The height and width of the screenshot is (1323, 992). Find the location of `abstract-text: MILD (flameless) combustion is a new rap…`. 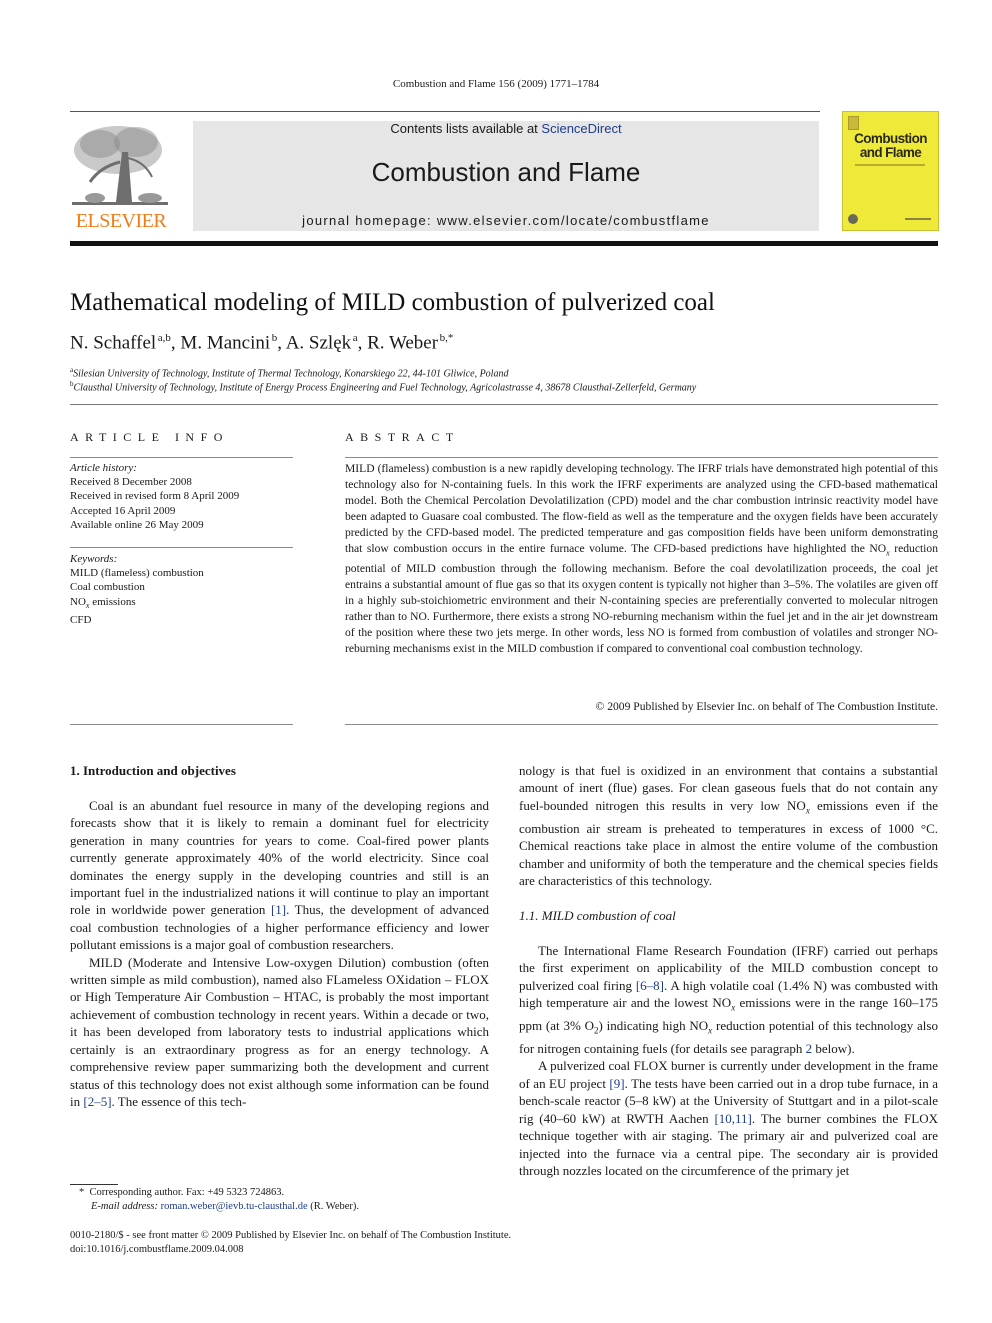

abstract-text: MILD (flameless) combustion is a new rap… is located at coordinates (641, 559).